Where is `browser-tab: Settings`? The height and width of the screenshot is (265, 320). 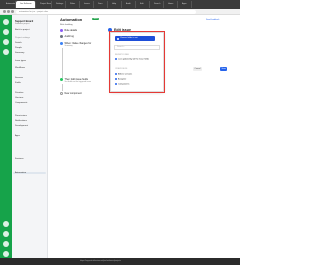 browser-tab: Settings is located at coordinates (59, 4).